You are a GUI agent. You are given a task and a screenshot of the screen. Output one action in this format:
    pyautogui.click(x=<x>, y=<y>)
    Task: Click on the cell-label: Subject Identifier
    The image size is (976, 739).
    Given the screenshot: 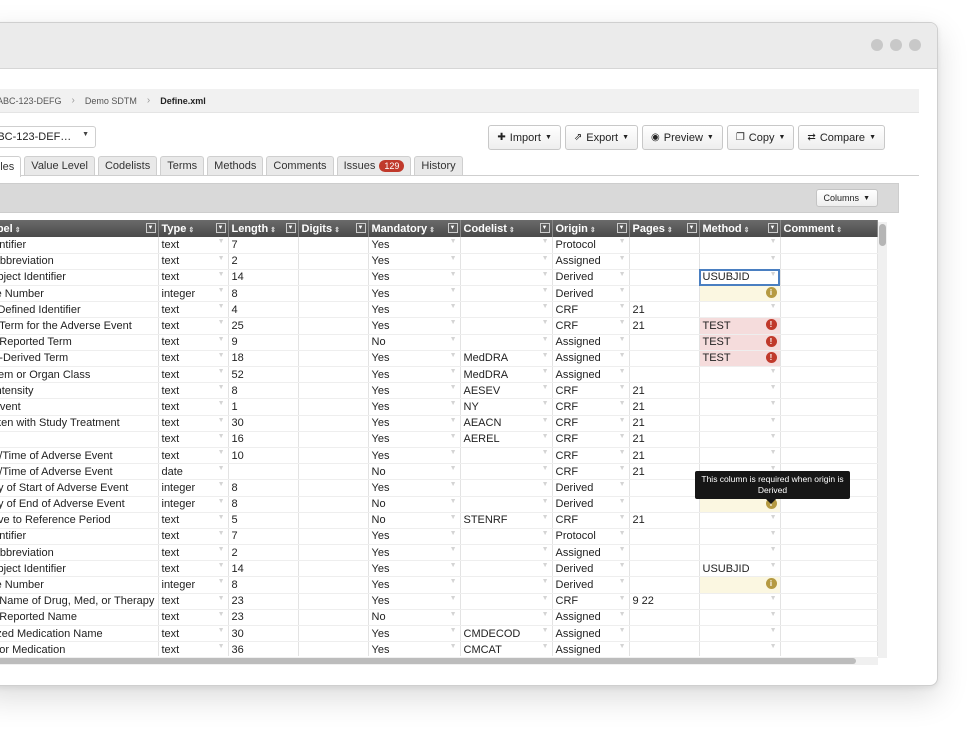 What is the action you would take?
    pyautogui.click(x=79, y=569)
    